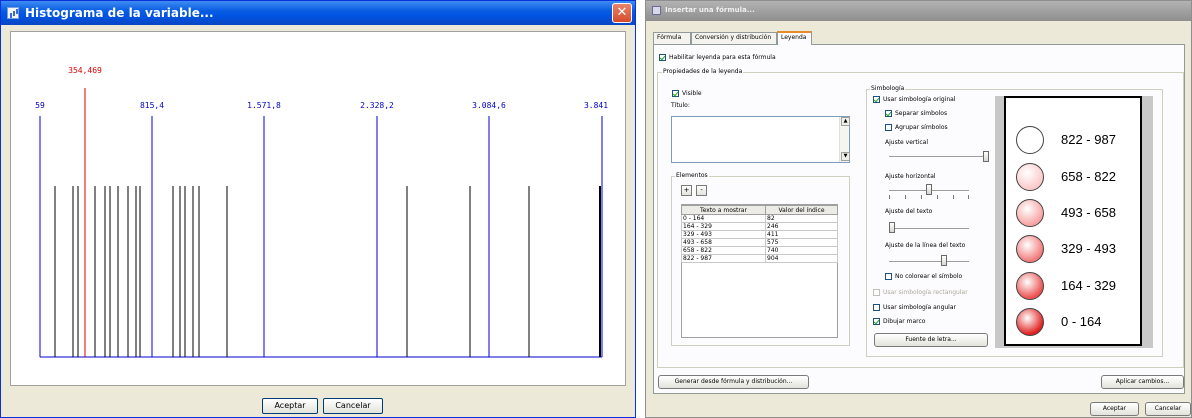  Describe the element at coordinates (1168, 409) in the screenshot. I see `formula-cancel-button: Cancelar` at that location.